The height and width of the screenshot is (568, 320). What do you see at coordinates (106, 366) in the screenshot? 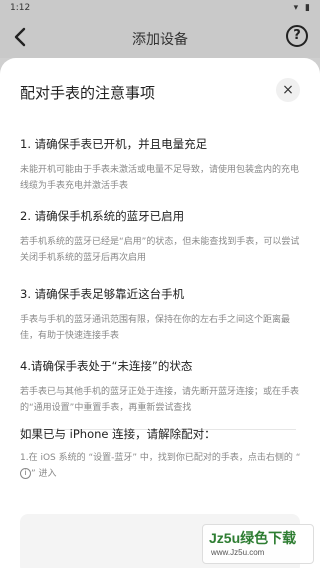
I see `note-heading: 4.请确保手表处于“未连接”的状态` at bounding box center [106, 366].